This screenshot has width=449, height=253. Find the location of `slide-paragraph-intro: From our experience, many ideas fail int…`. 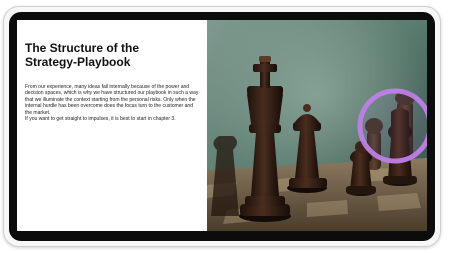

slide-paragraph-intro: From our experience, many ideas fail int… is located at coordinates (112, 100).